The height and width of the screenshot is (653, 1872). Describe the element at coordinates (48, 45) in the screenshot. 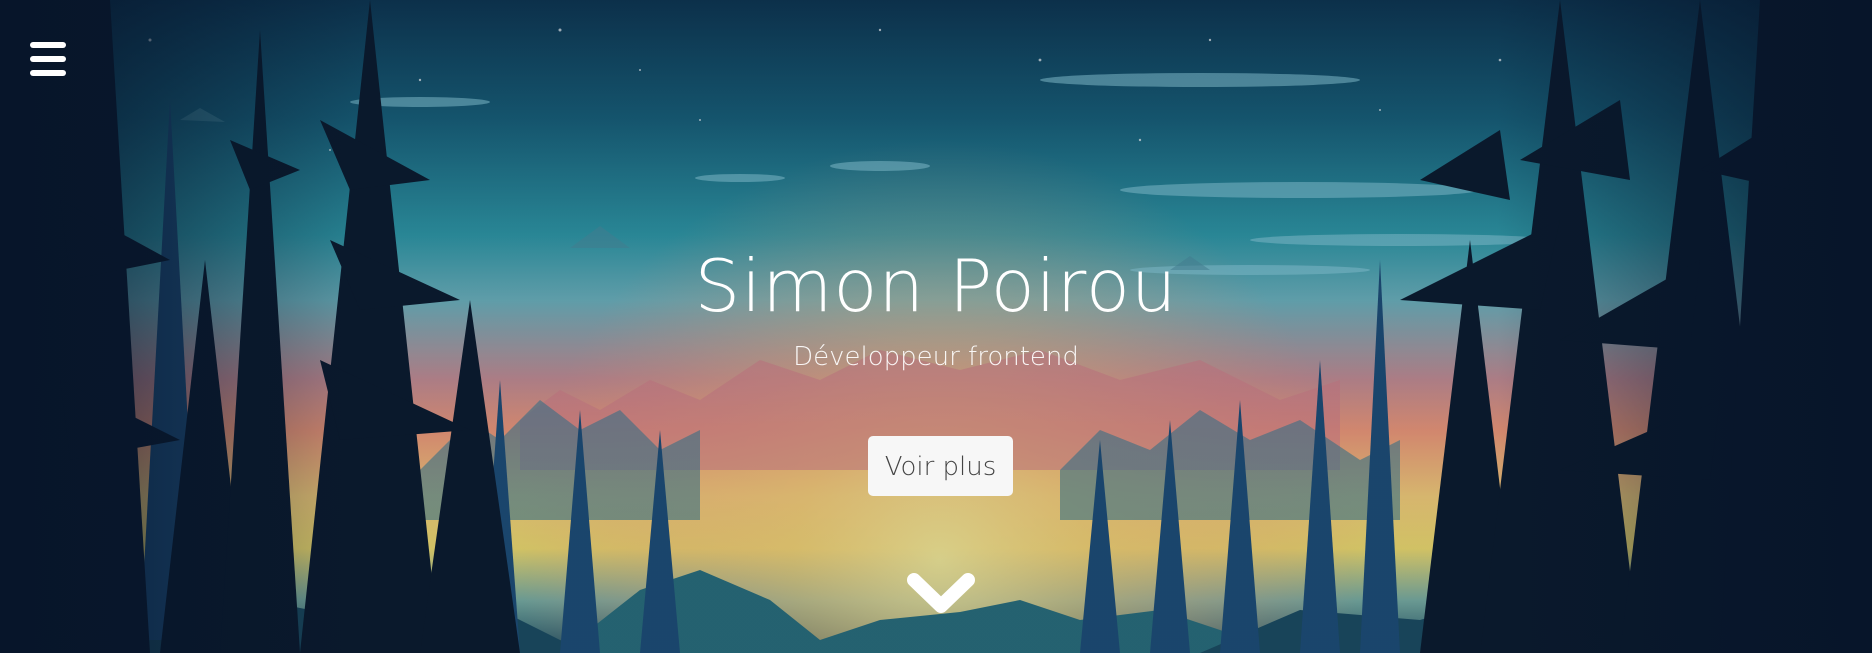

I see `menu-bar-top` at that location.